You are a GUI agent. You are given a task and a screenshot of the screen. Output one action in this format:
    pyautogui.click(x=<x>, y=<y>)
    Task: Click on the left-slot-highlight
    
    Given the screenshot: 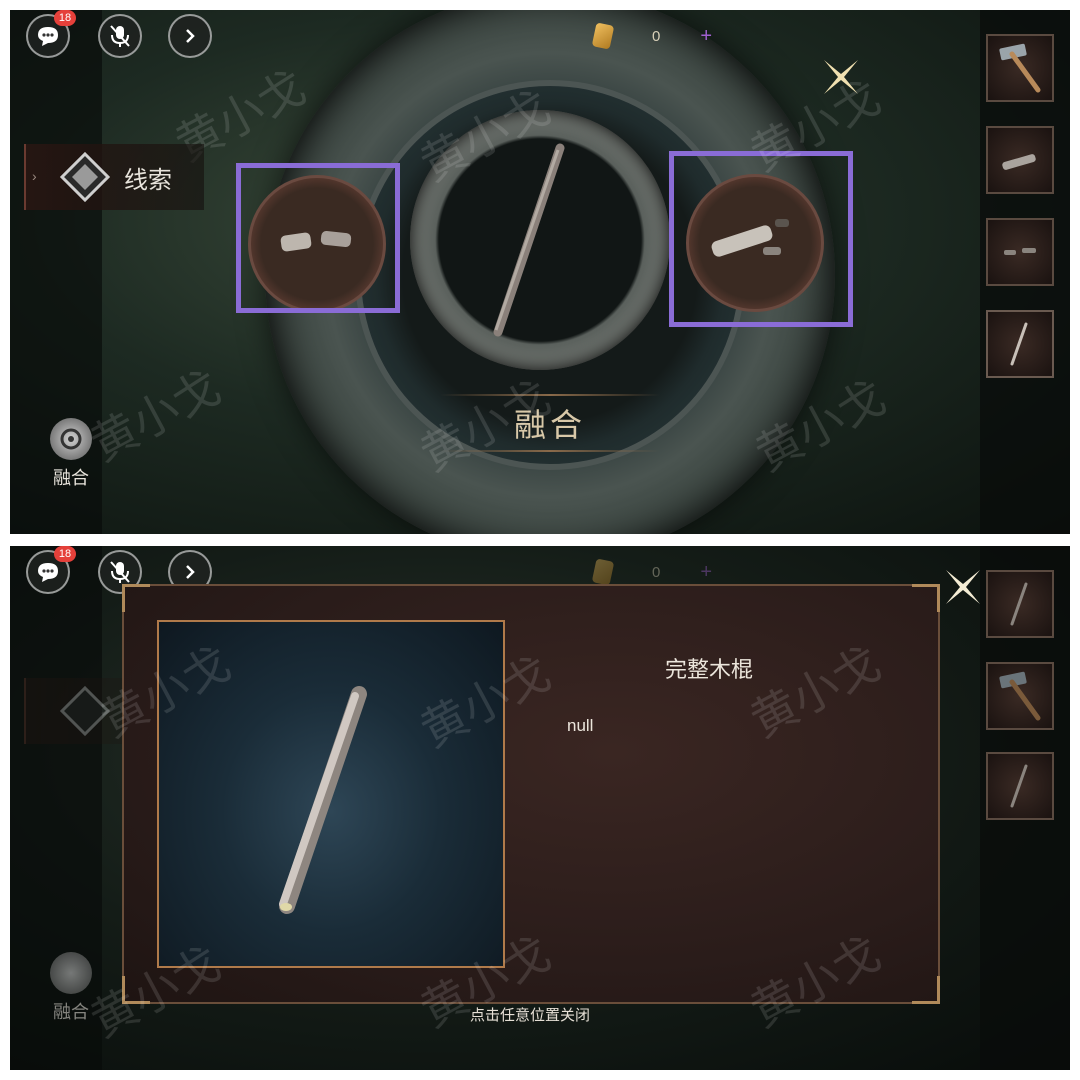 What is the action you would take?
    pyautogui.click(x=318, y=238)
    